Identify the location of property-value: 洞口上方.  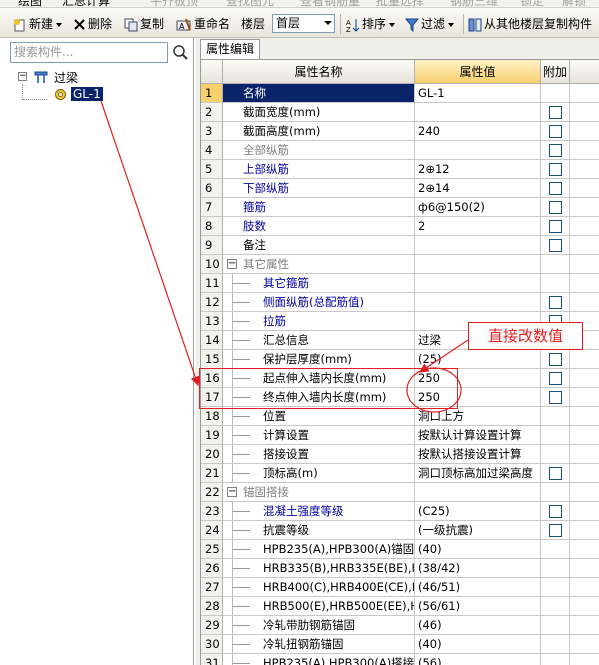
(478, 416).